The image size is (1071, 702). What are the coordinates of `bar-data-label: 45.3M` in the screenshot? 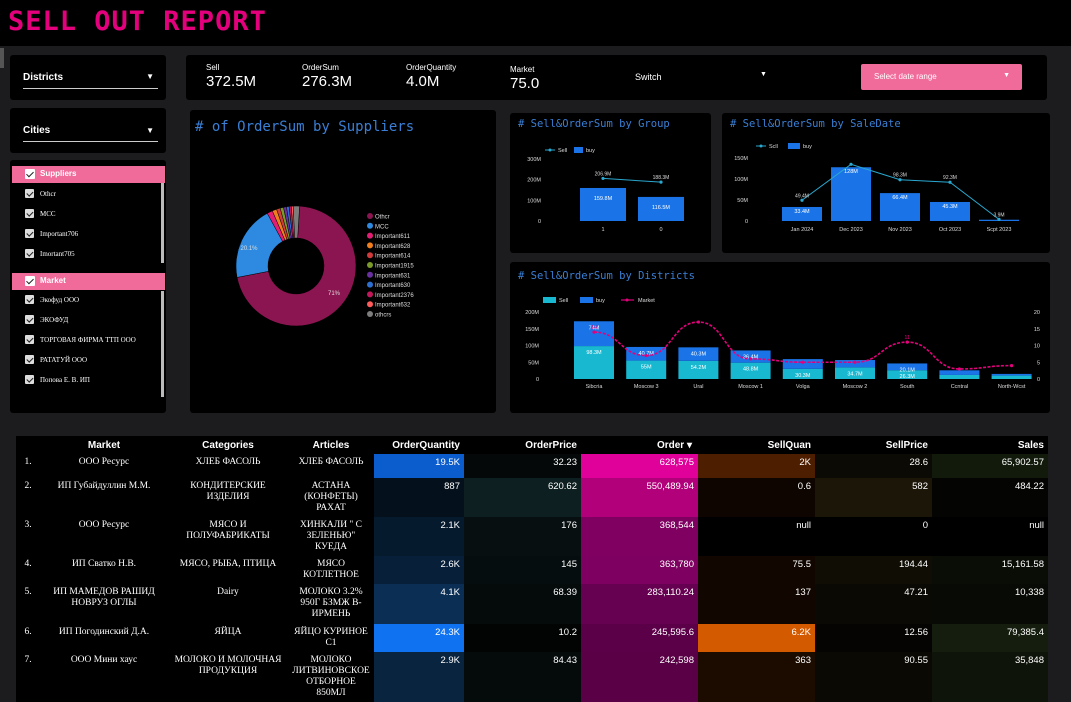 It's located at (950, 207).